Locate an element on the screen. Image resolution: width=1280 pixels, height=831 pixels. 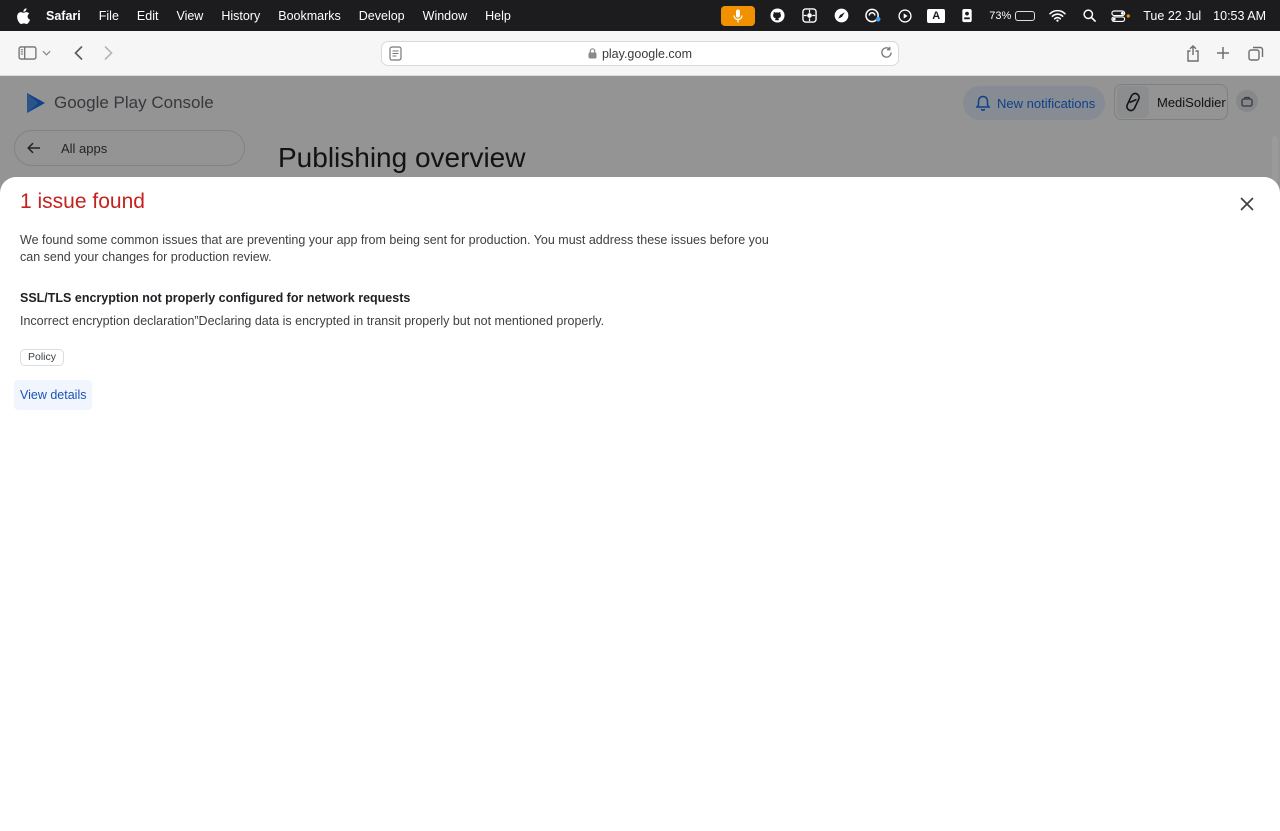
grid-app-icon is located at coordinates (809, 16).